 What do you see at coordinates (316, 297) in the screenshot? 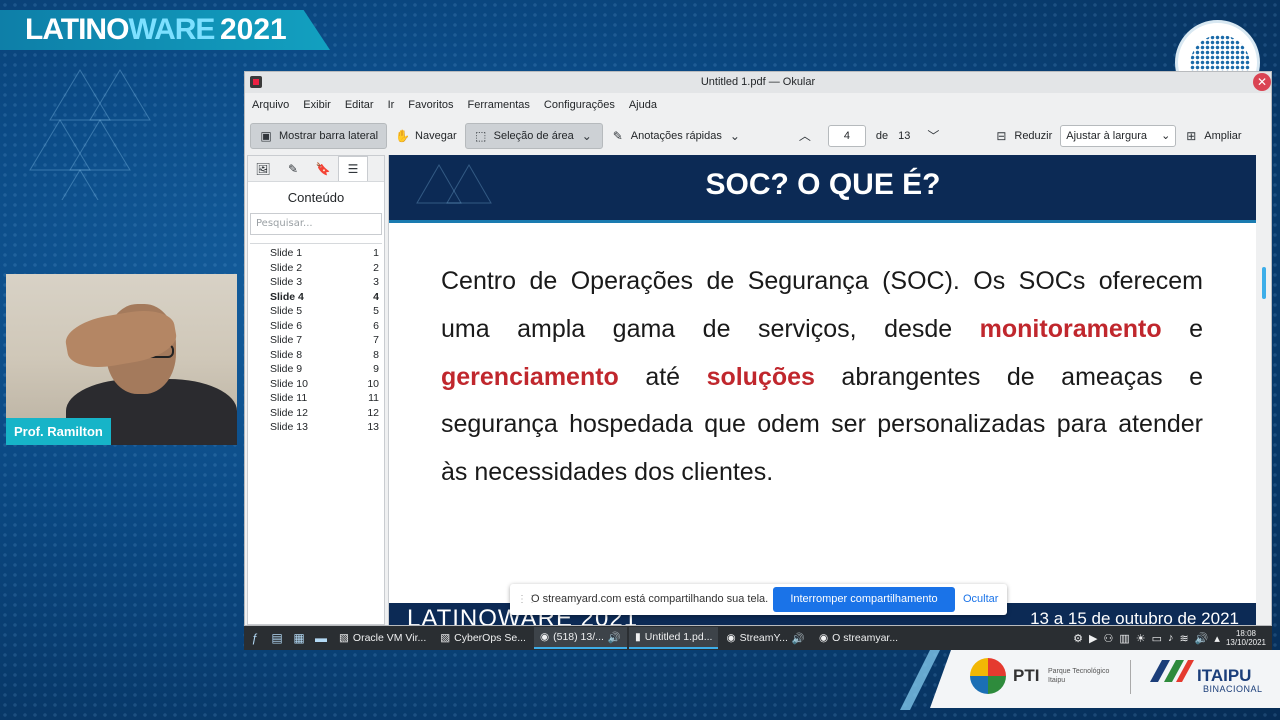
I see `slide-list-item: Slide 4 4` at bounding box center [316, 297].